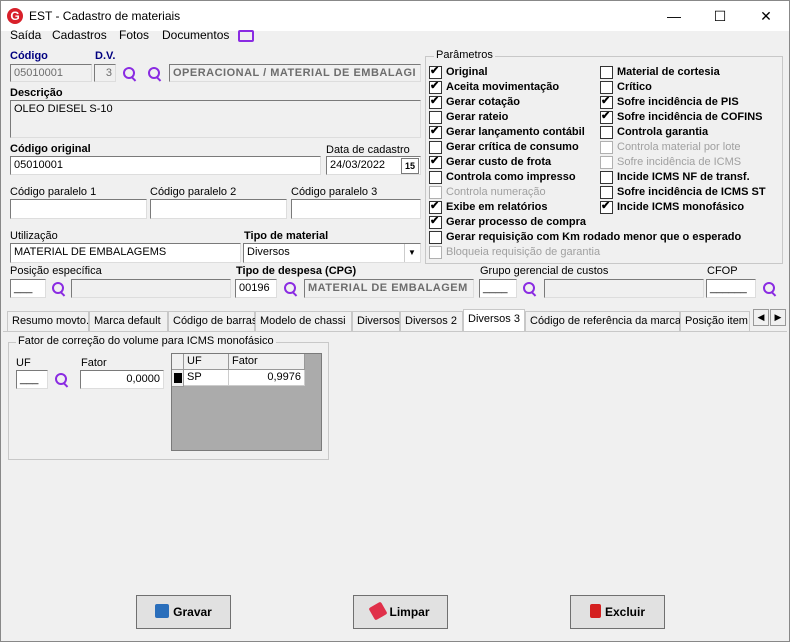 The width and height of the screenshot is (790, 642). I want to click on gravar-button: Gravar, so click(183, 612).